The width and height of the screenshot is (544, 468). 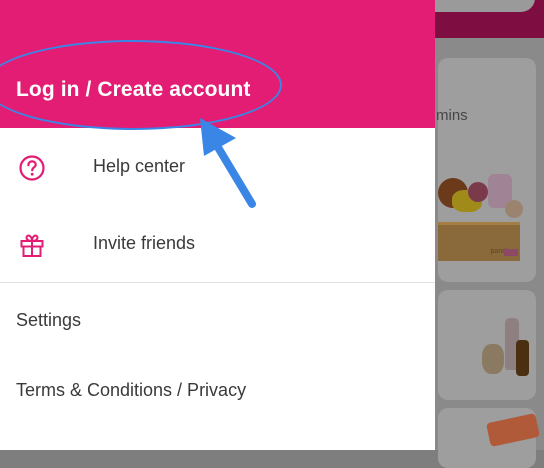 I want to click on menu-item-label: Help center, so click(x=139, y=166).